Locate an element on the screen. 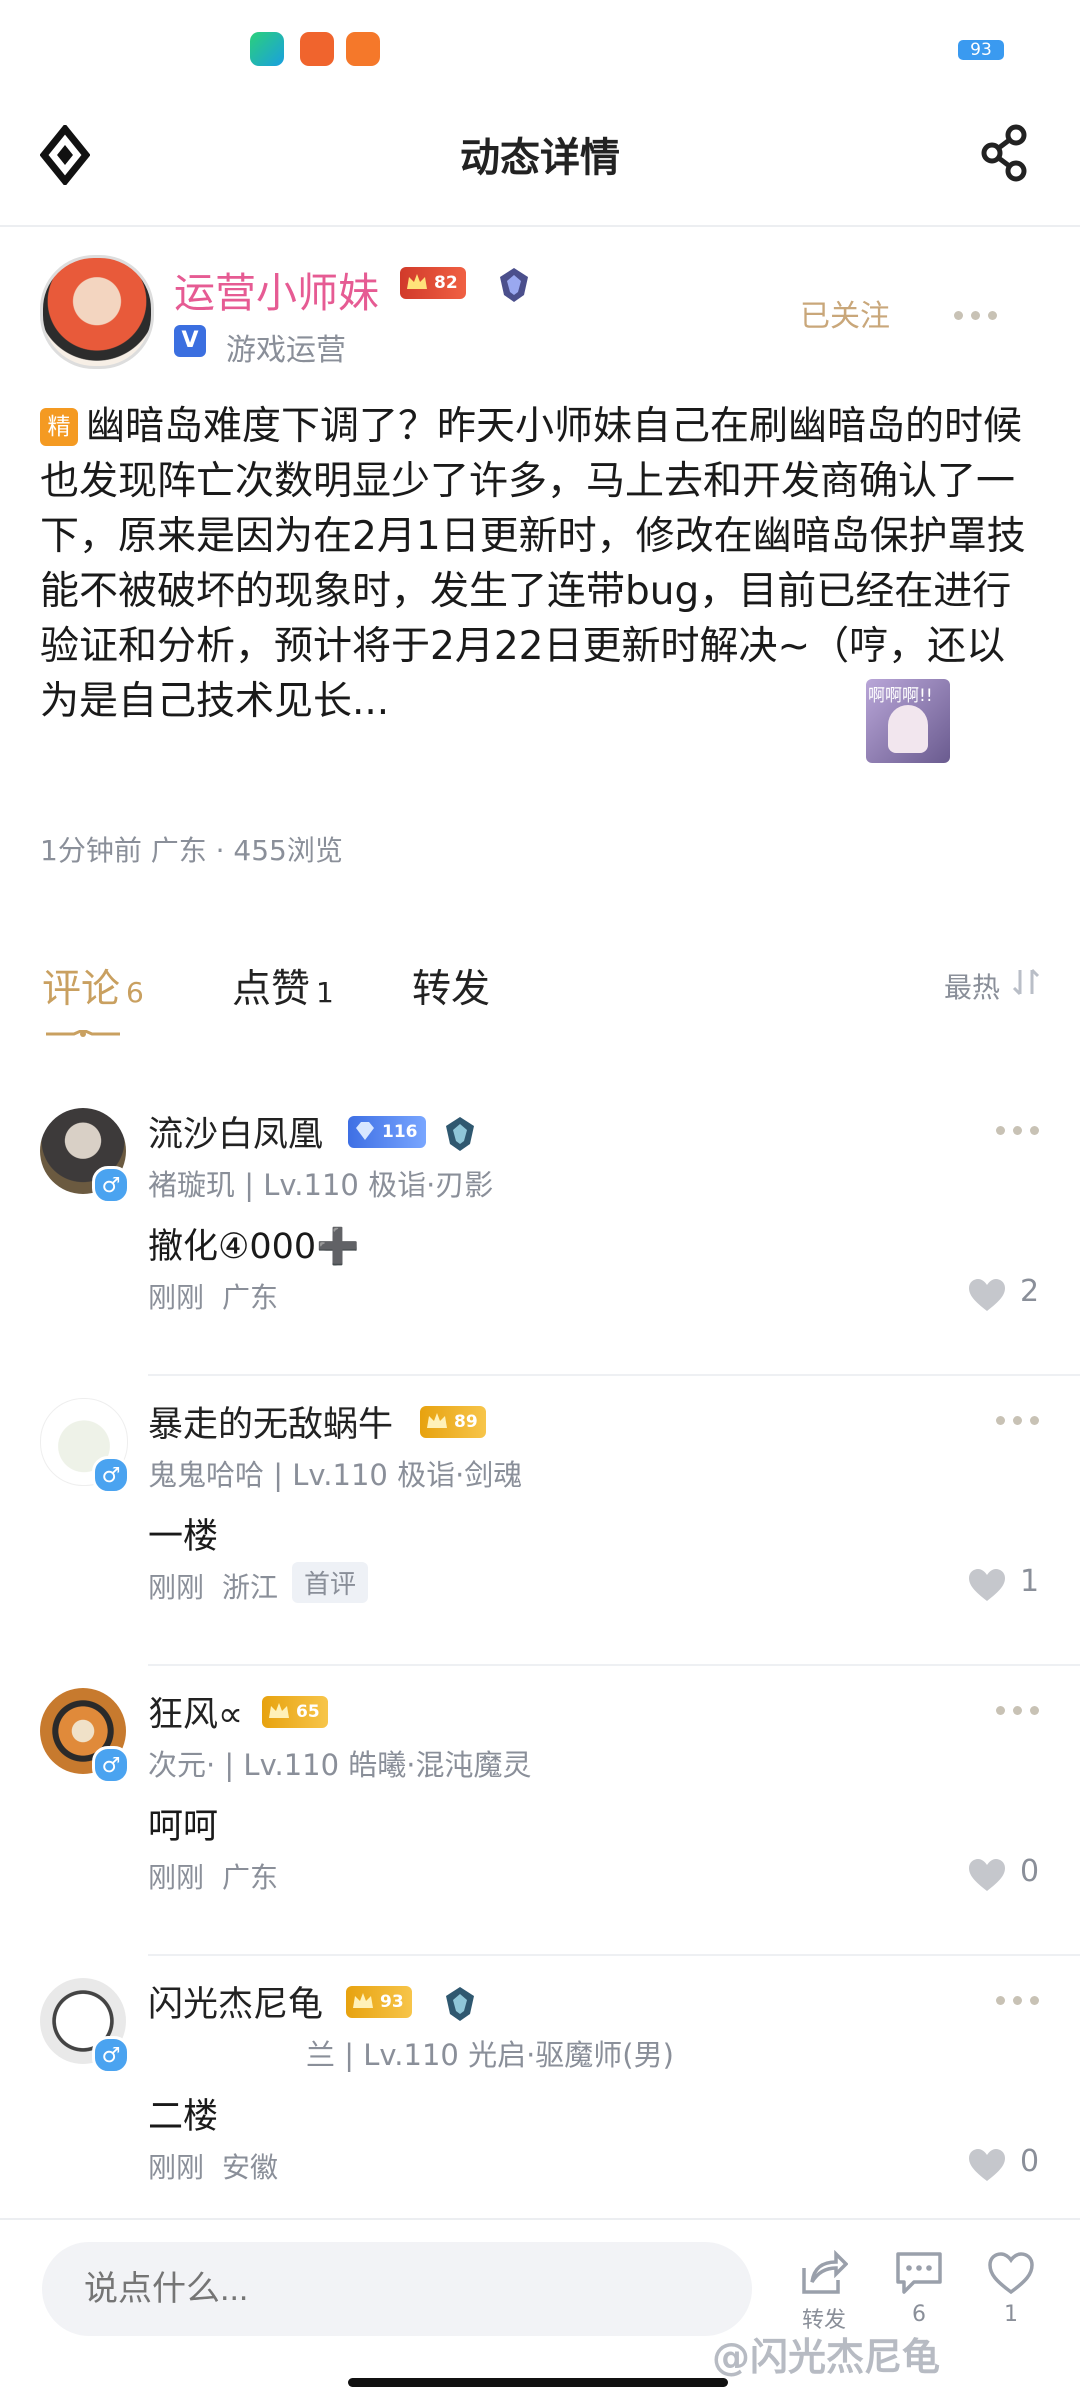 This screenshot has height=2402, width=1080. level-badge: 93 is located at coordinates (379, 2002).